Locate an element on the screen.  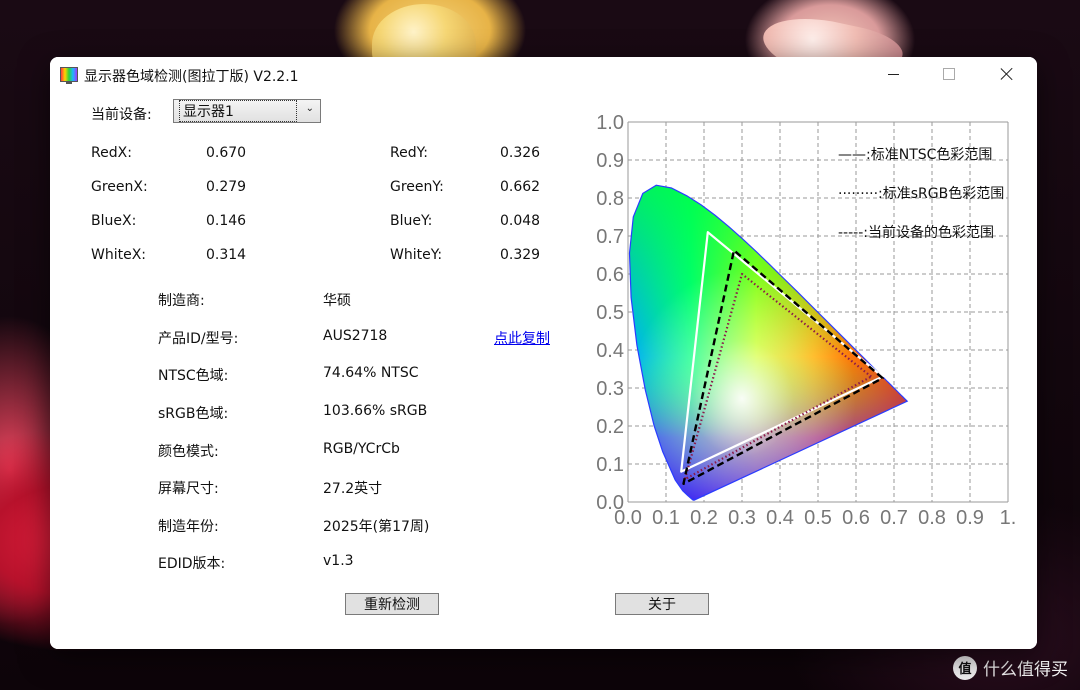
y-tick-label: 0.5 is located at coordinates (610, 313).